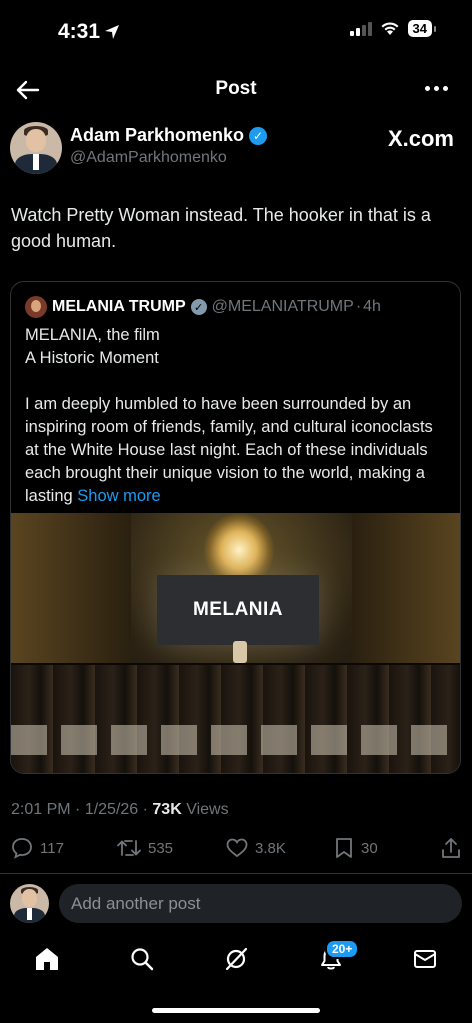 Image resolution: width=472 pixels, height=1023 pixels. I want to click on reply-count: 117, so click(52, 848).